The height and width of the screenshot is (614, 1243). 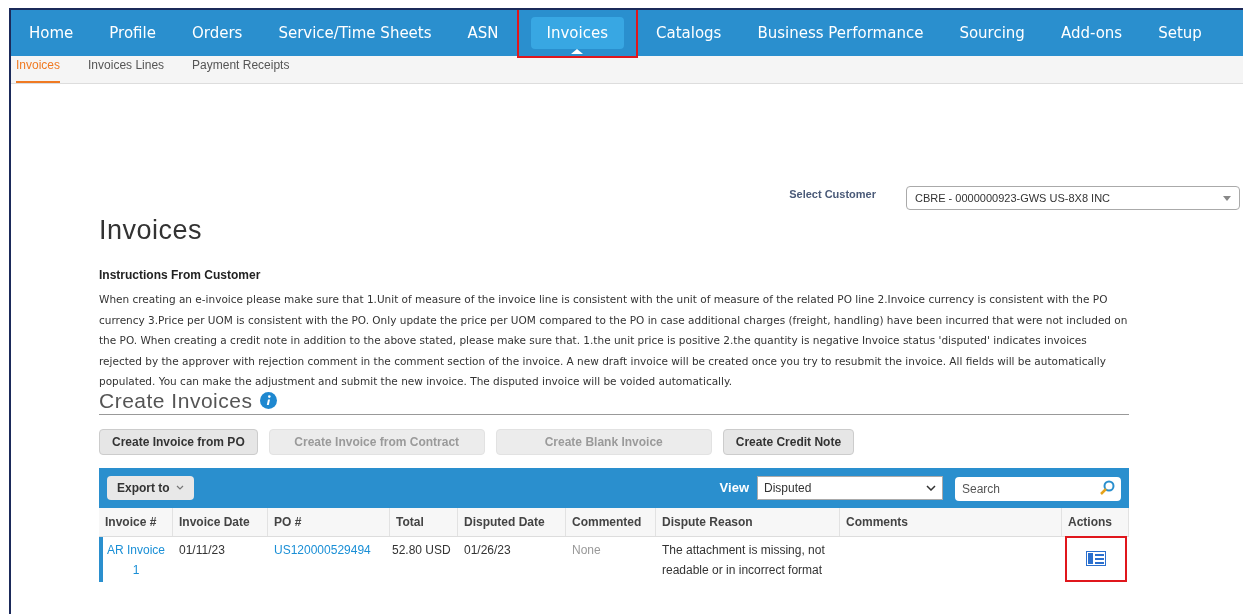 I want to click on nav-tab: Profile, so click(x=132, y=33).